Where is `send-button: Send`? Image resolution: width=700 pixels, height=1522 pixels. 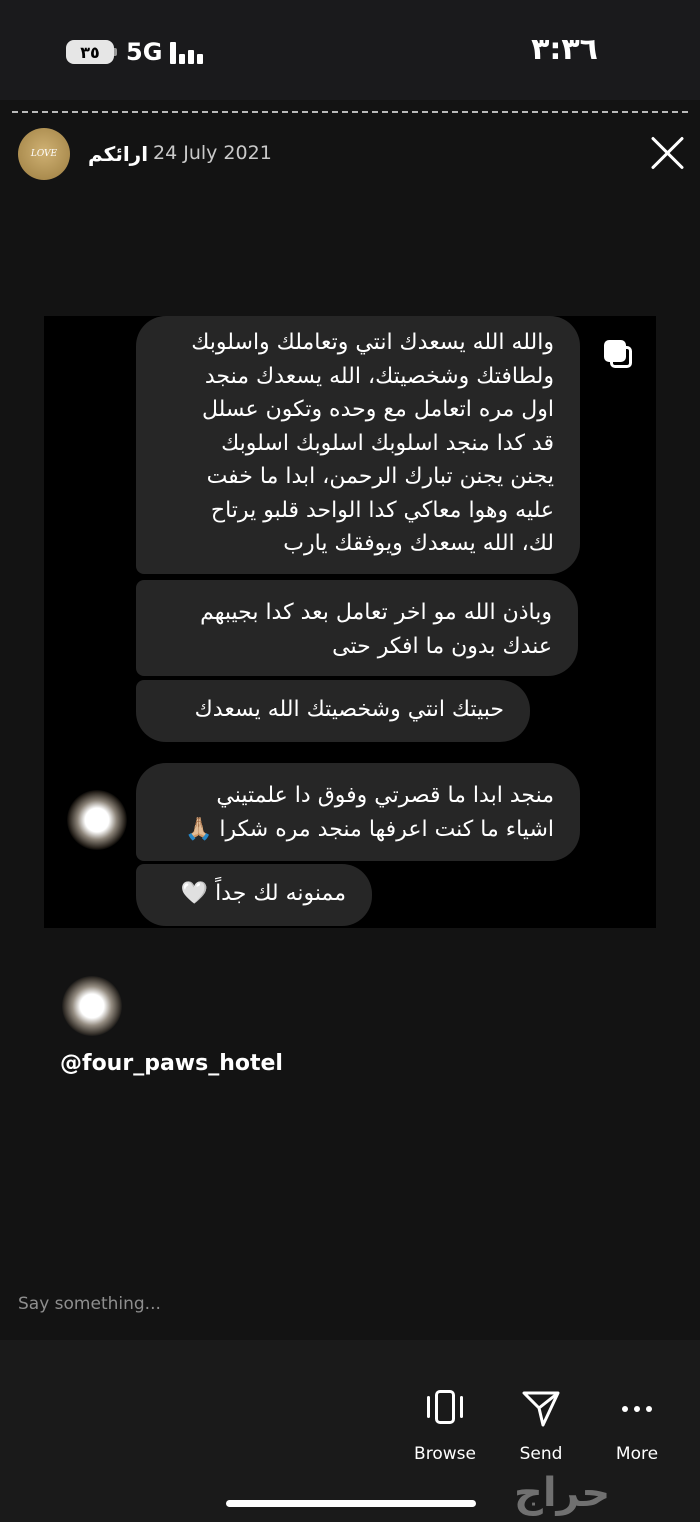 send-button: Send is located at coordinates (541, 1425).